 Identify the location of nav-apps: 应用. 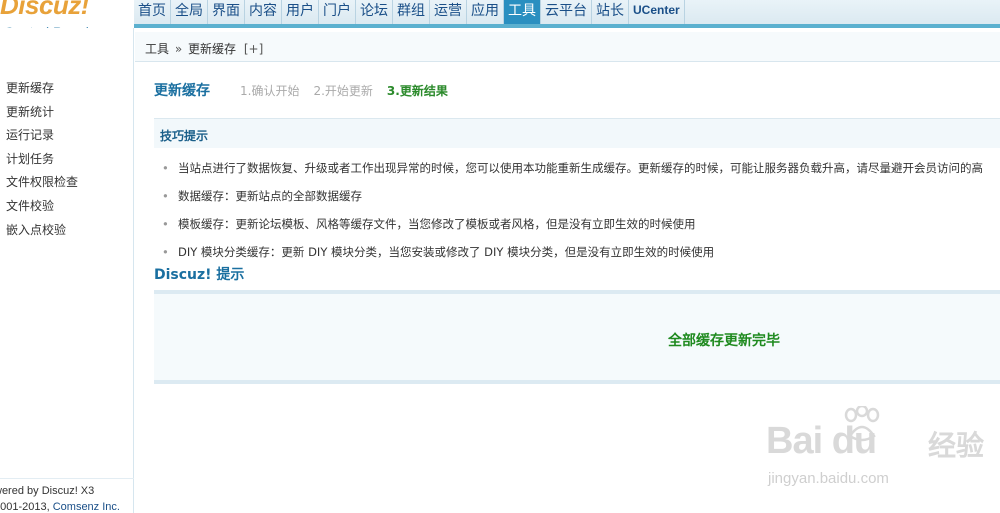
(485, 12).